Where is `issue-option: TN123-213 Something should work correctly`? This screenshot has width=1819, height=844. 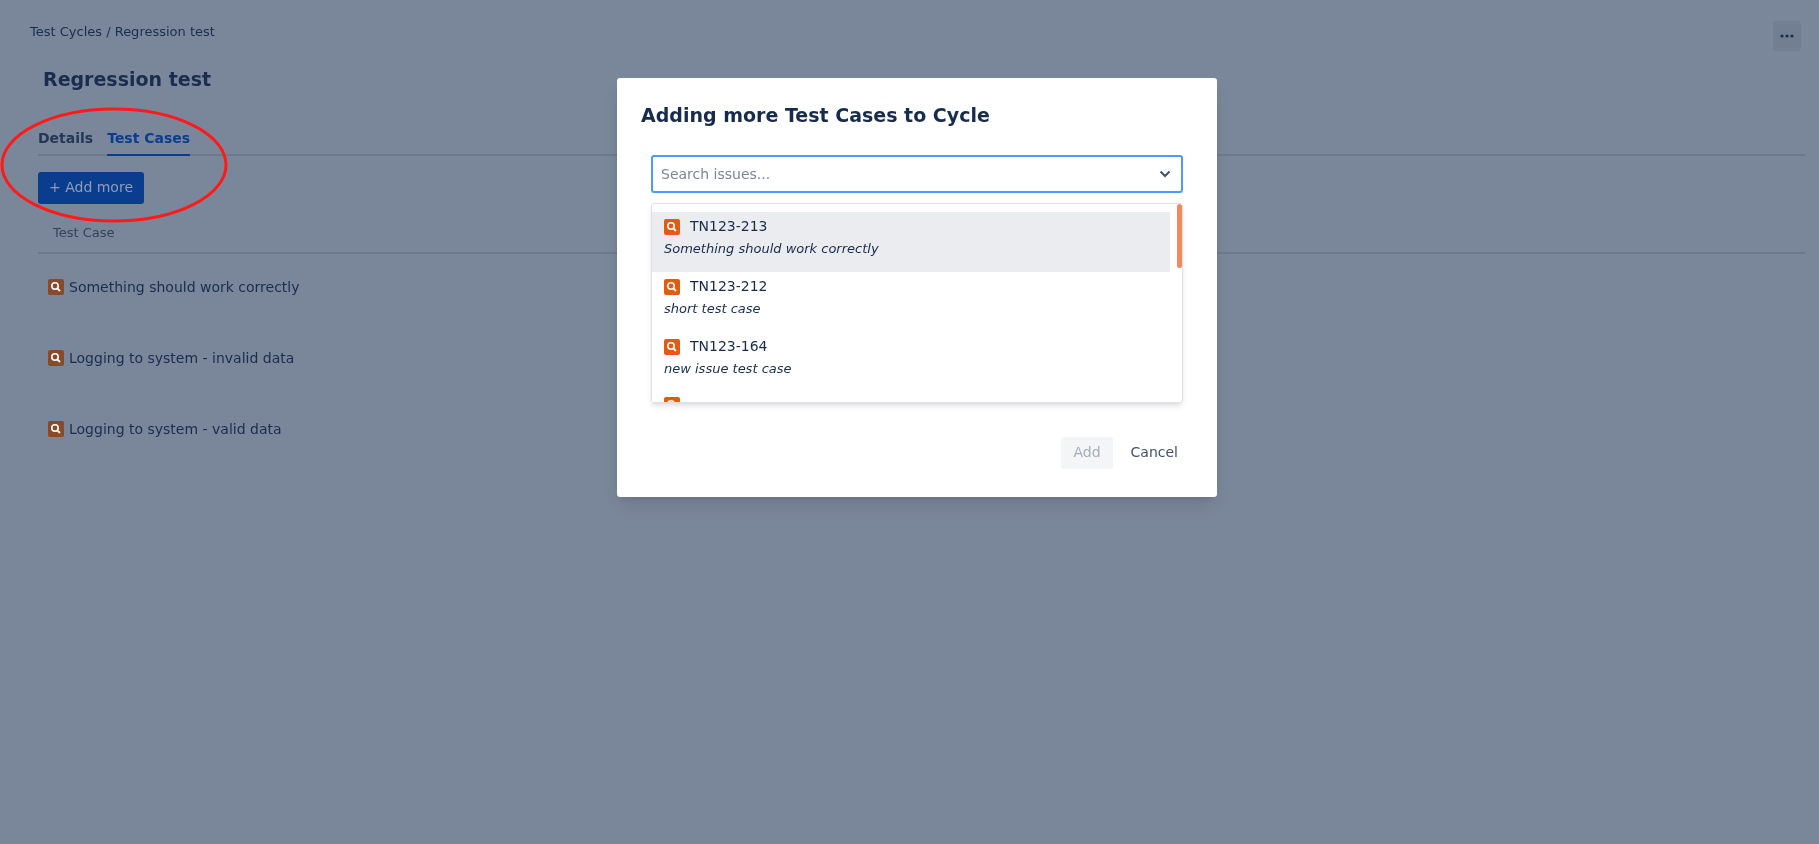 issue-option: TN123-213 Something should work correctly is located at coordinates (911, 241).